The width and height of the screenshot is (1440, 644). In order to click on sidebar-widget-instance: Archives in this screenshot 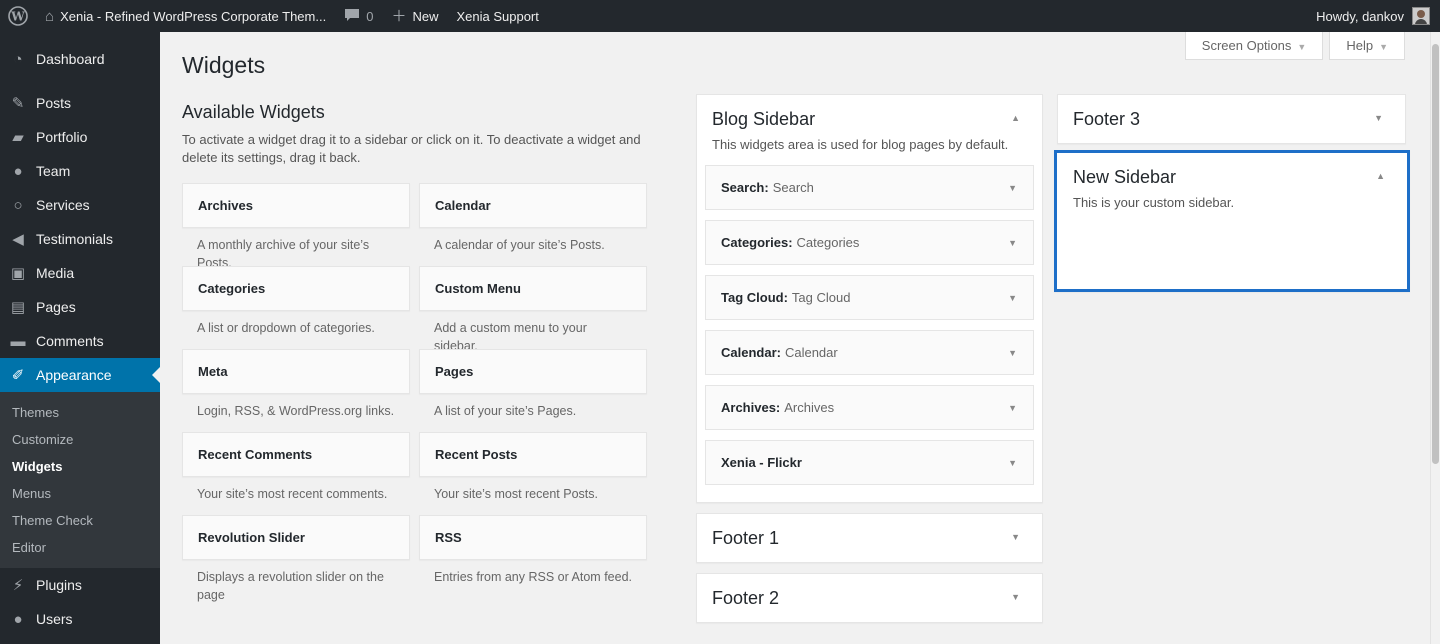, I will do `click(809, 407)`.